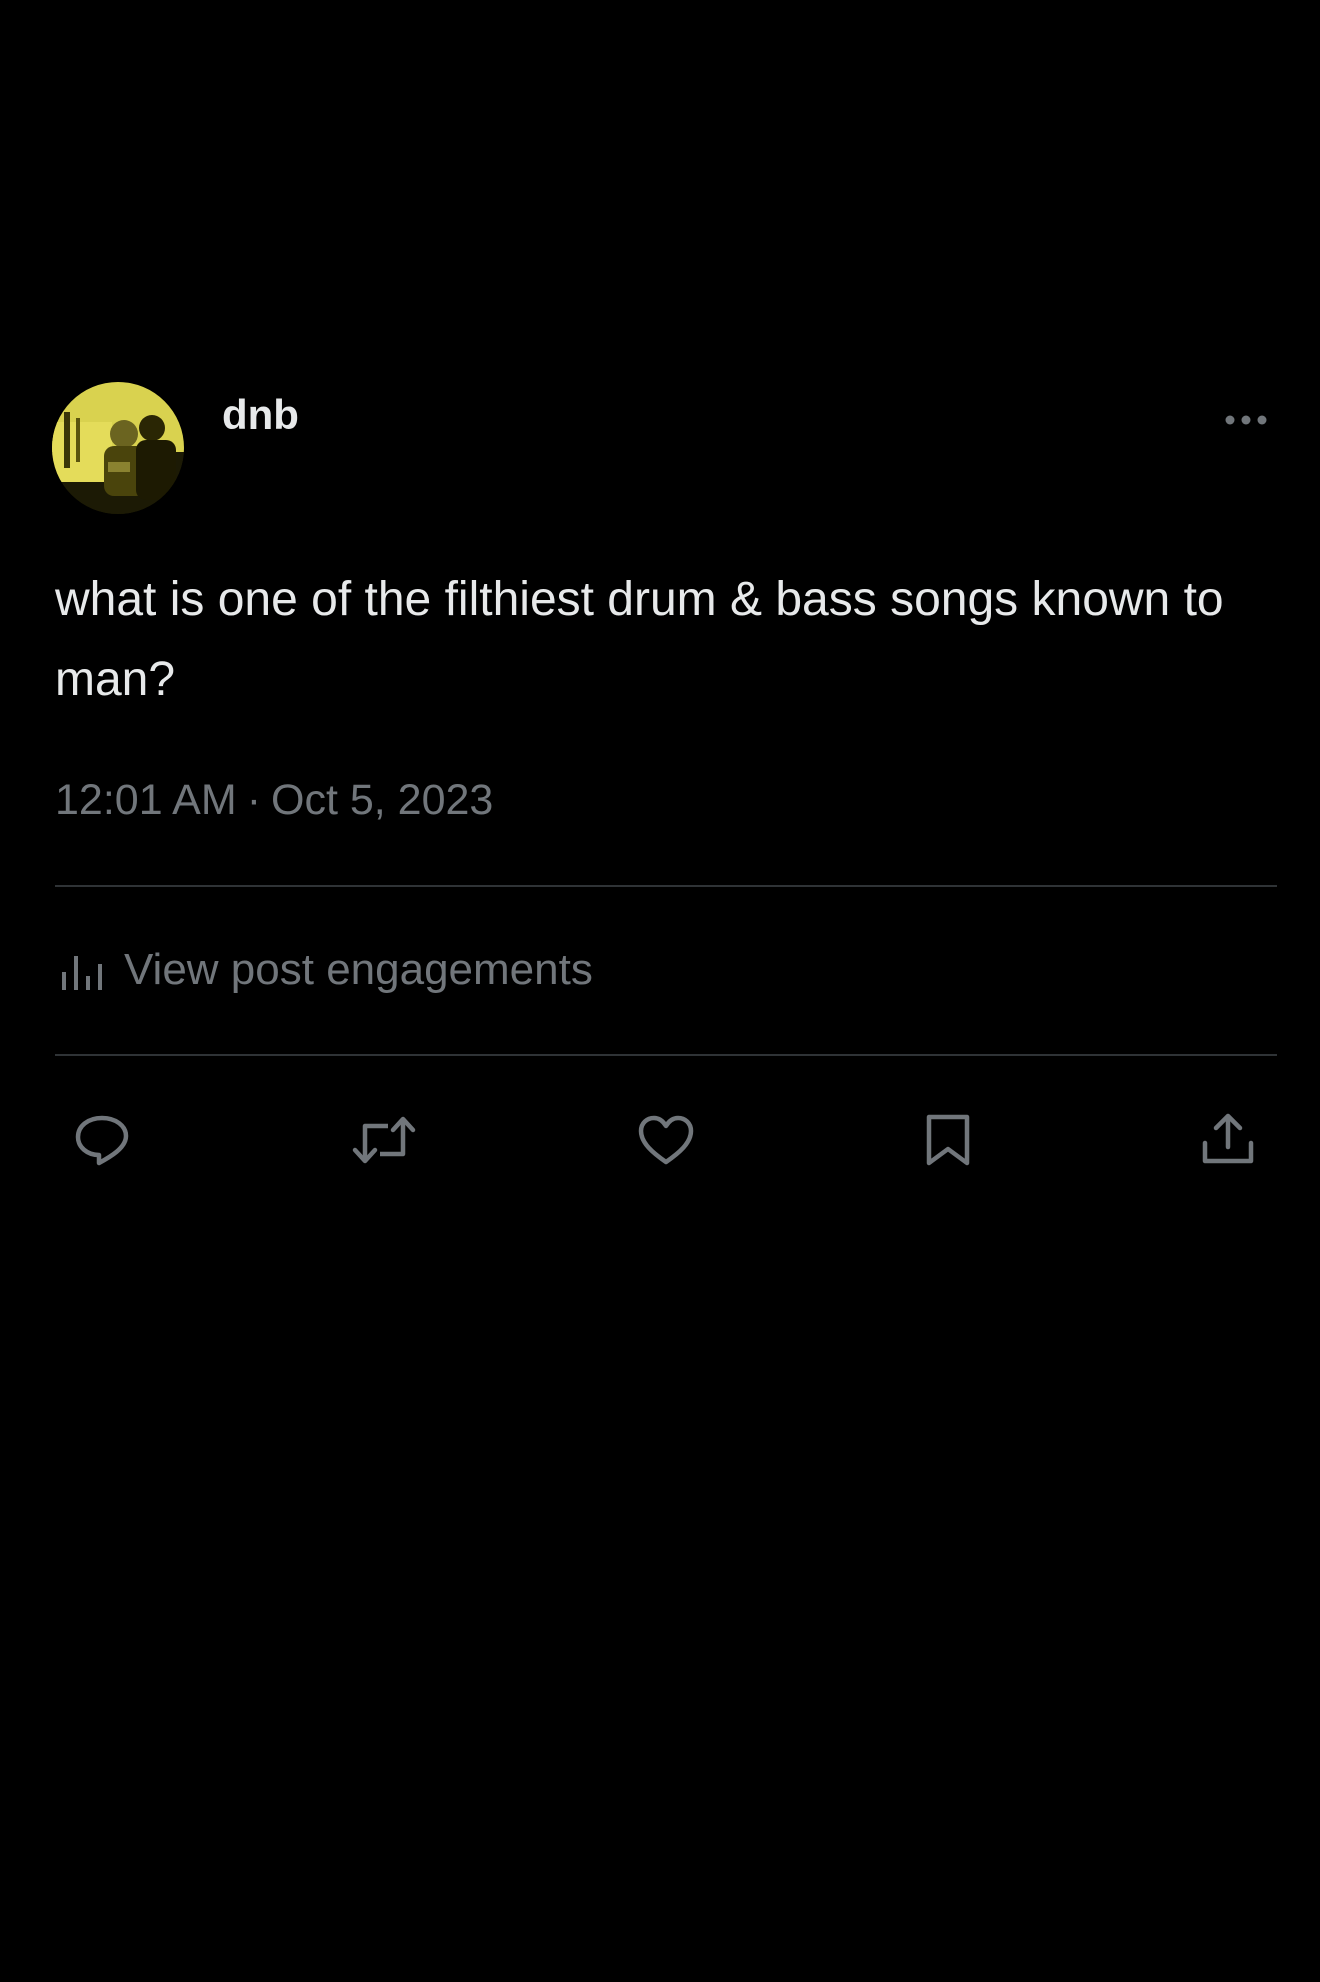  I want to click on post-timestamp: 12:01 AM · Oct 5, 2023, so click(274, 800).